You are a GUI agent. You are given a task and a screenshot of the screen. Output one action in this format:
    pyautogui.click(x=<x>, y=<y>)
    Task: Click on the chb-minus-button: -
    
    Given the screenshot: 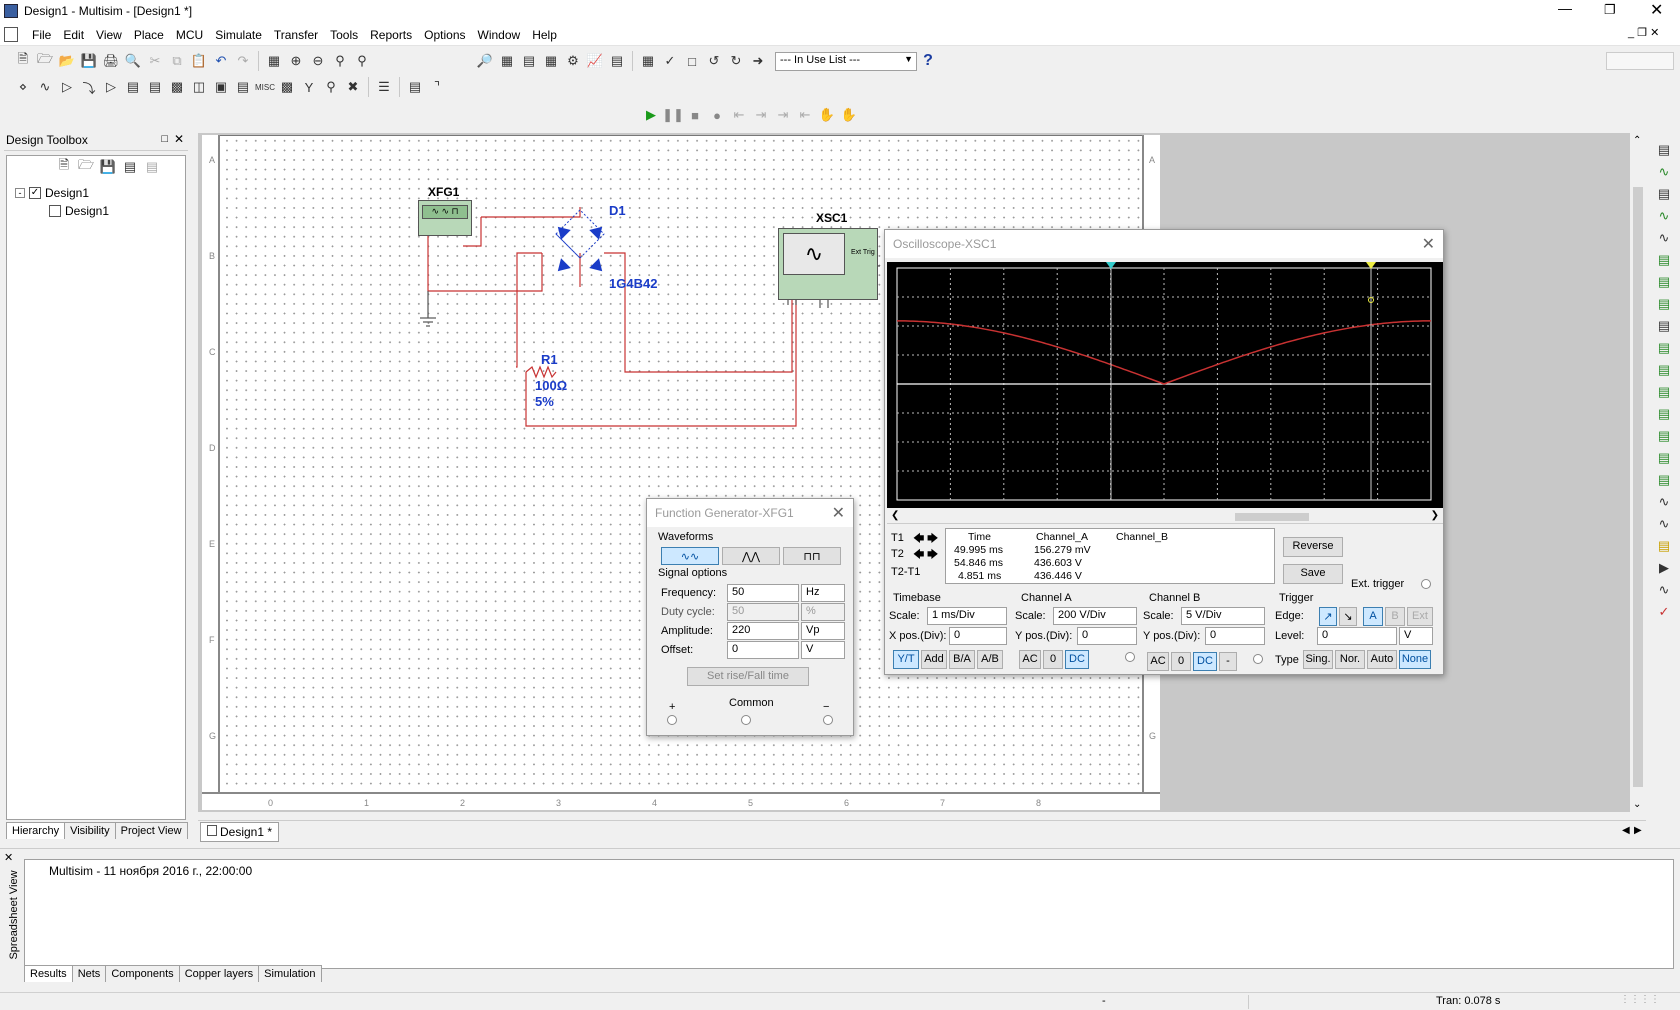 What is the action you would take?
    pyautogui.click(x=1228, y=661)
    